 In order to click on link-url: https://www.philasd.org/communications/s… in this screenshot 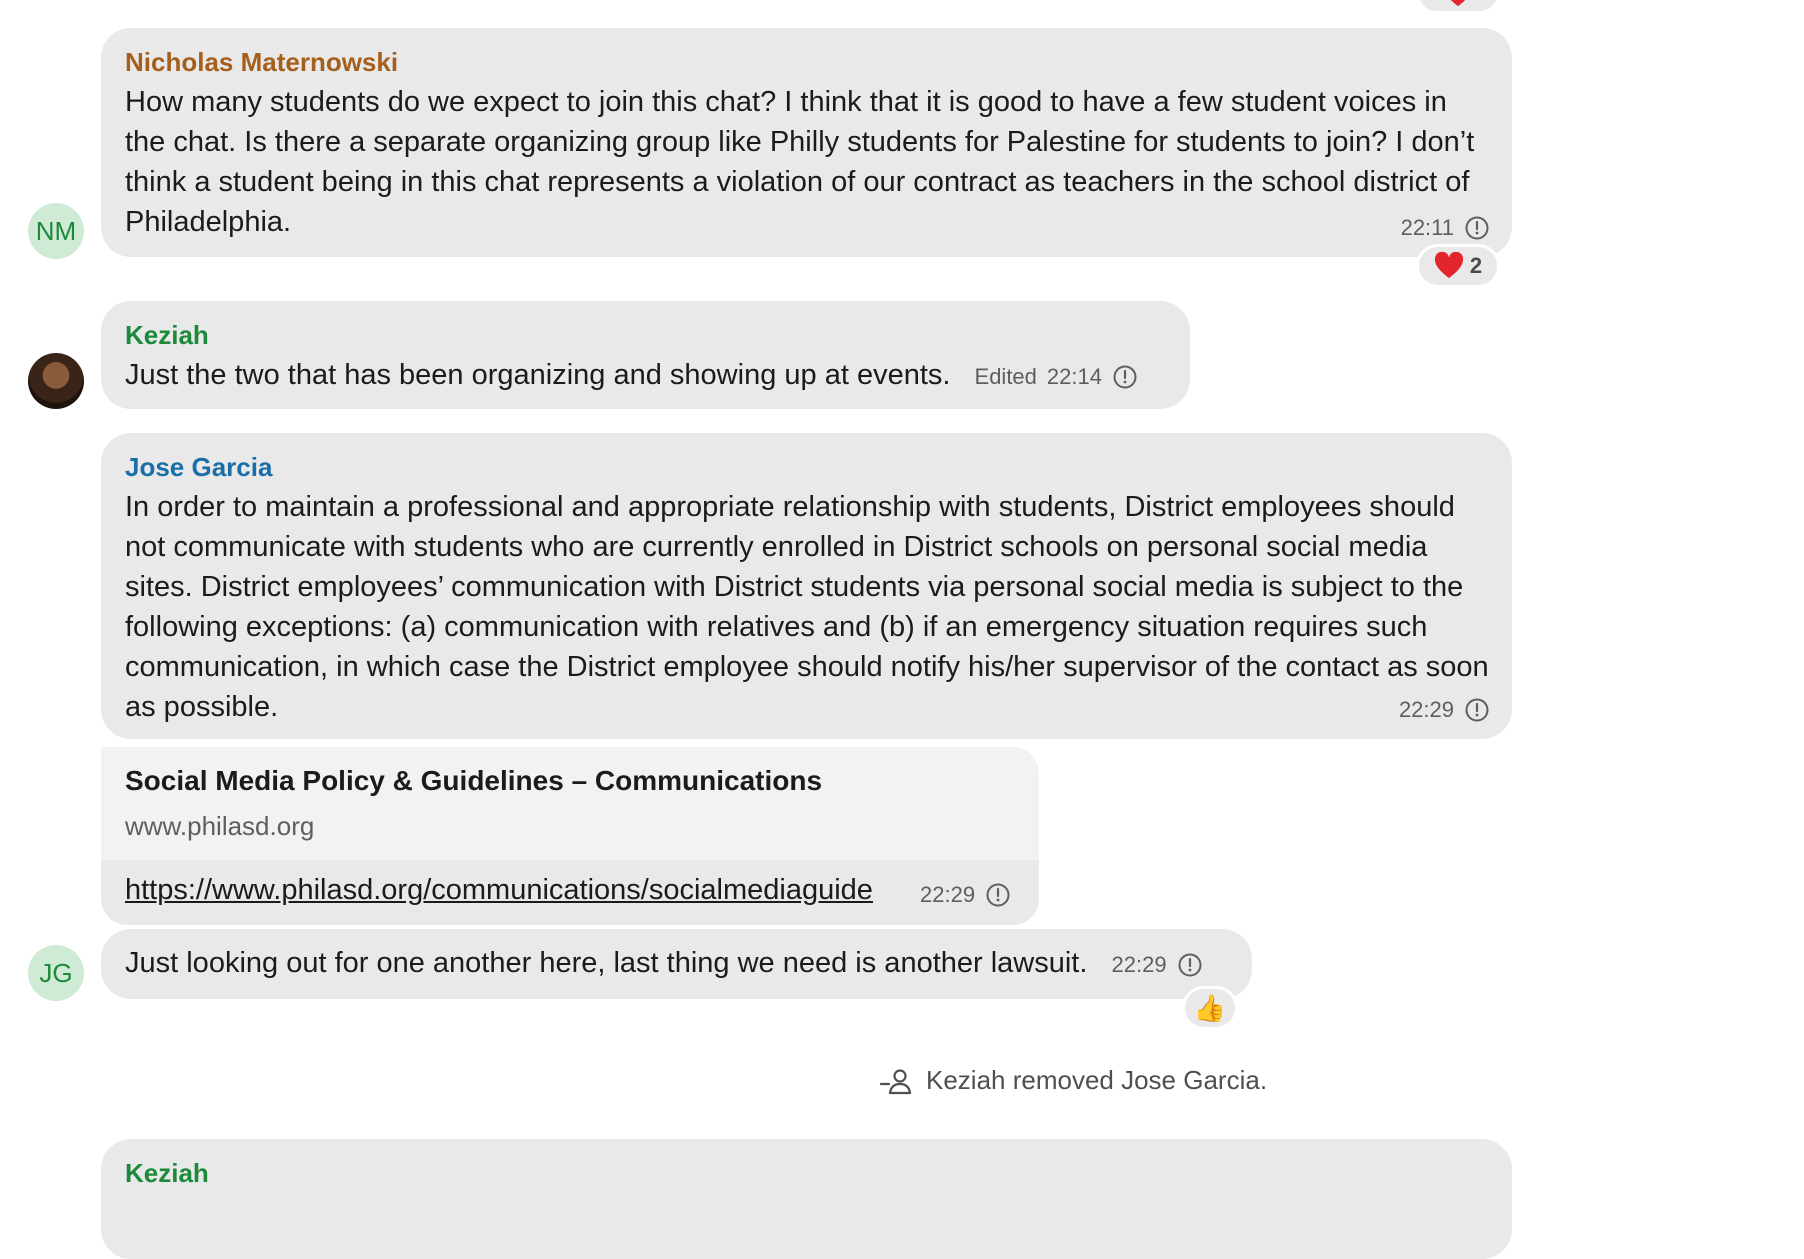, I will do `click(499, 890)`.